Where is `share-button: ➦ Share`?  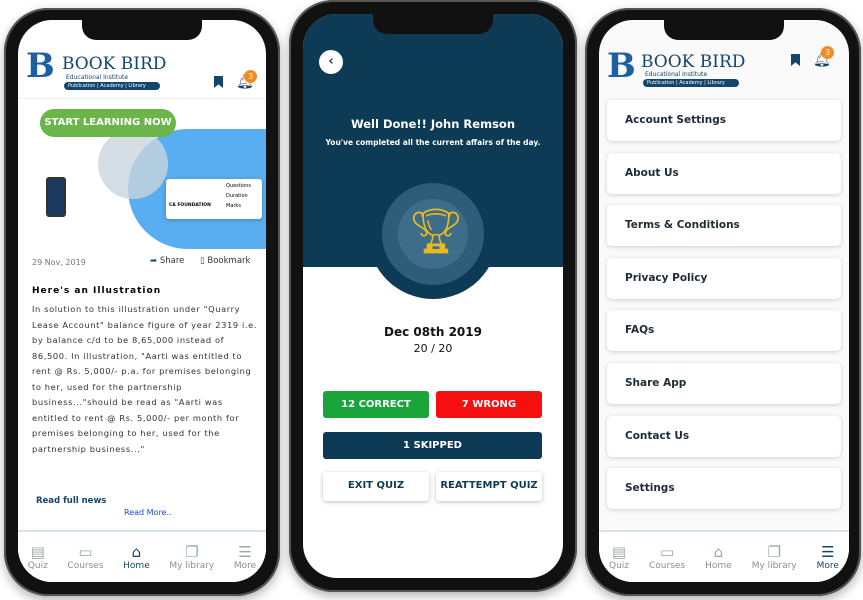
share-button: ➦ Share is located at coordinates (167, 261).